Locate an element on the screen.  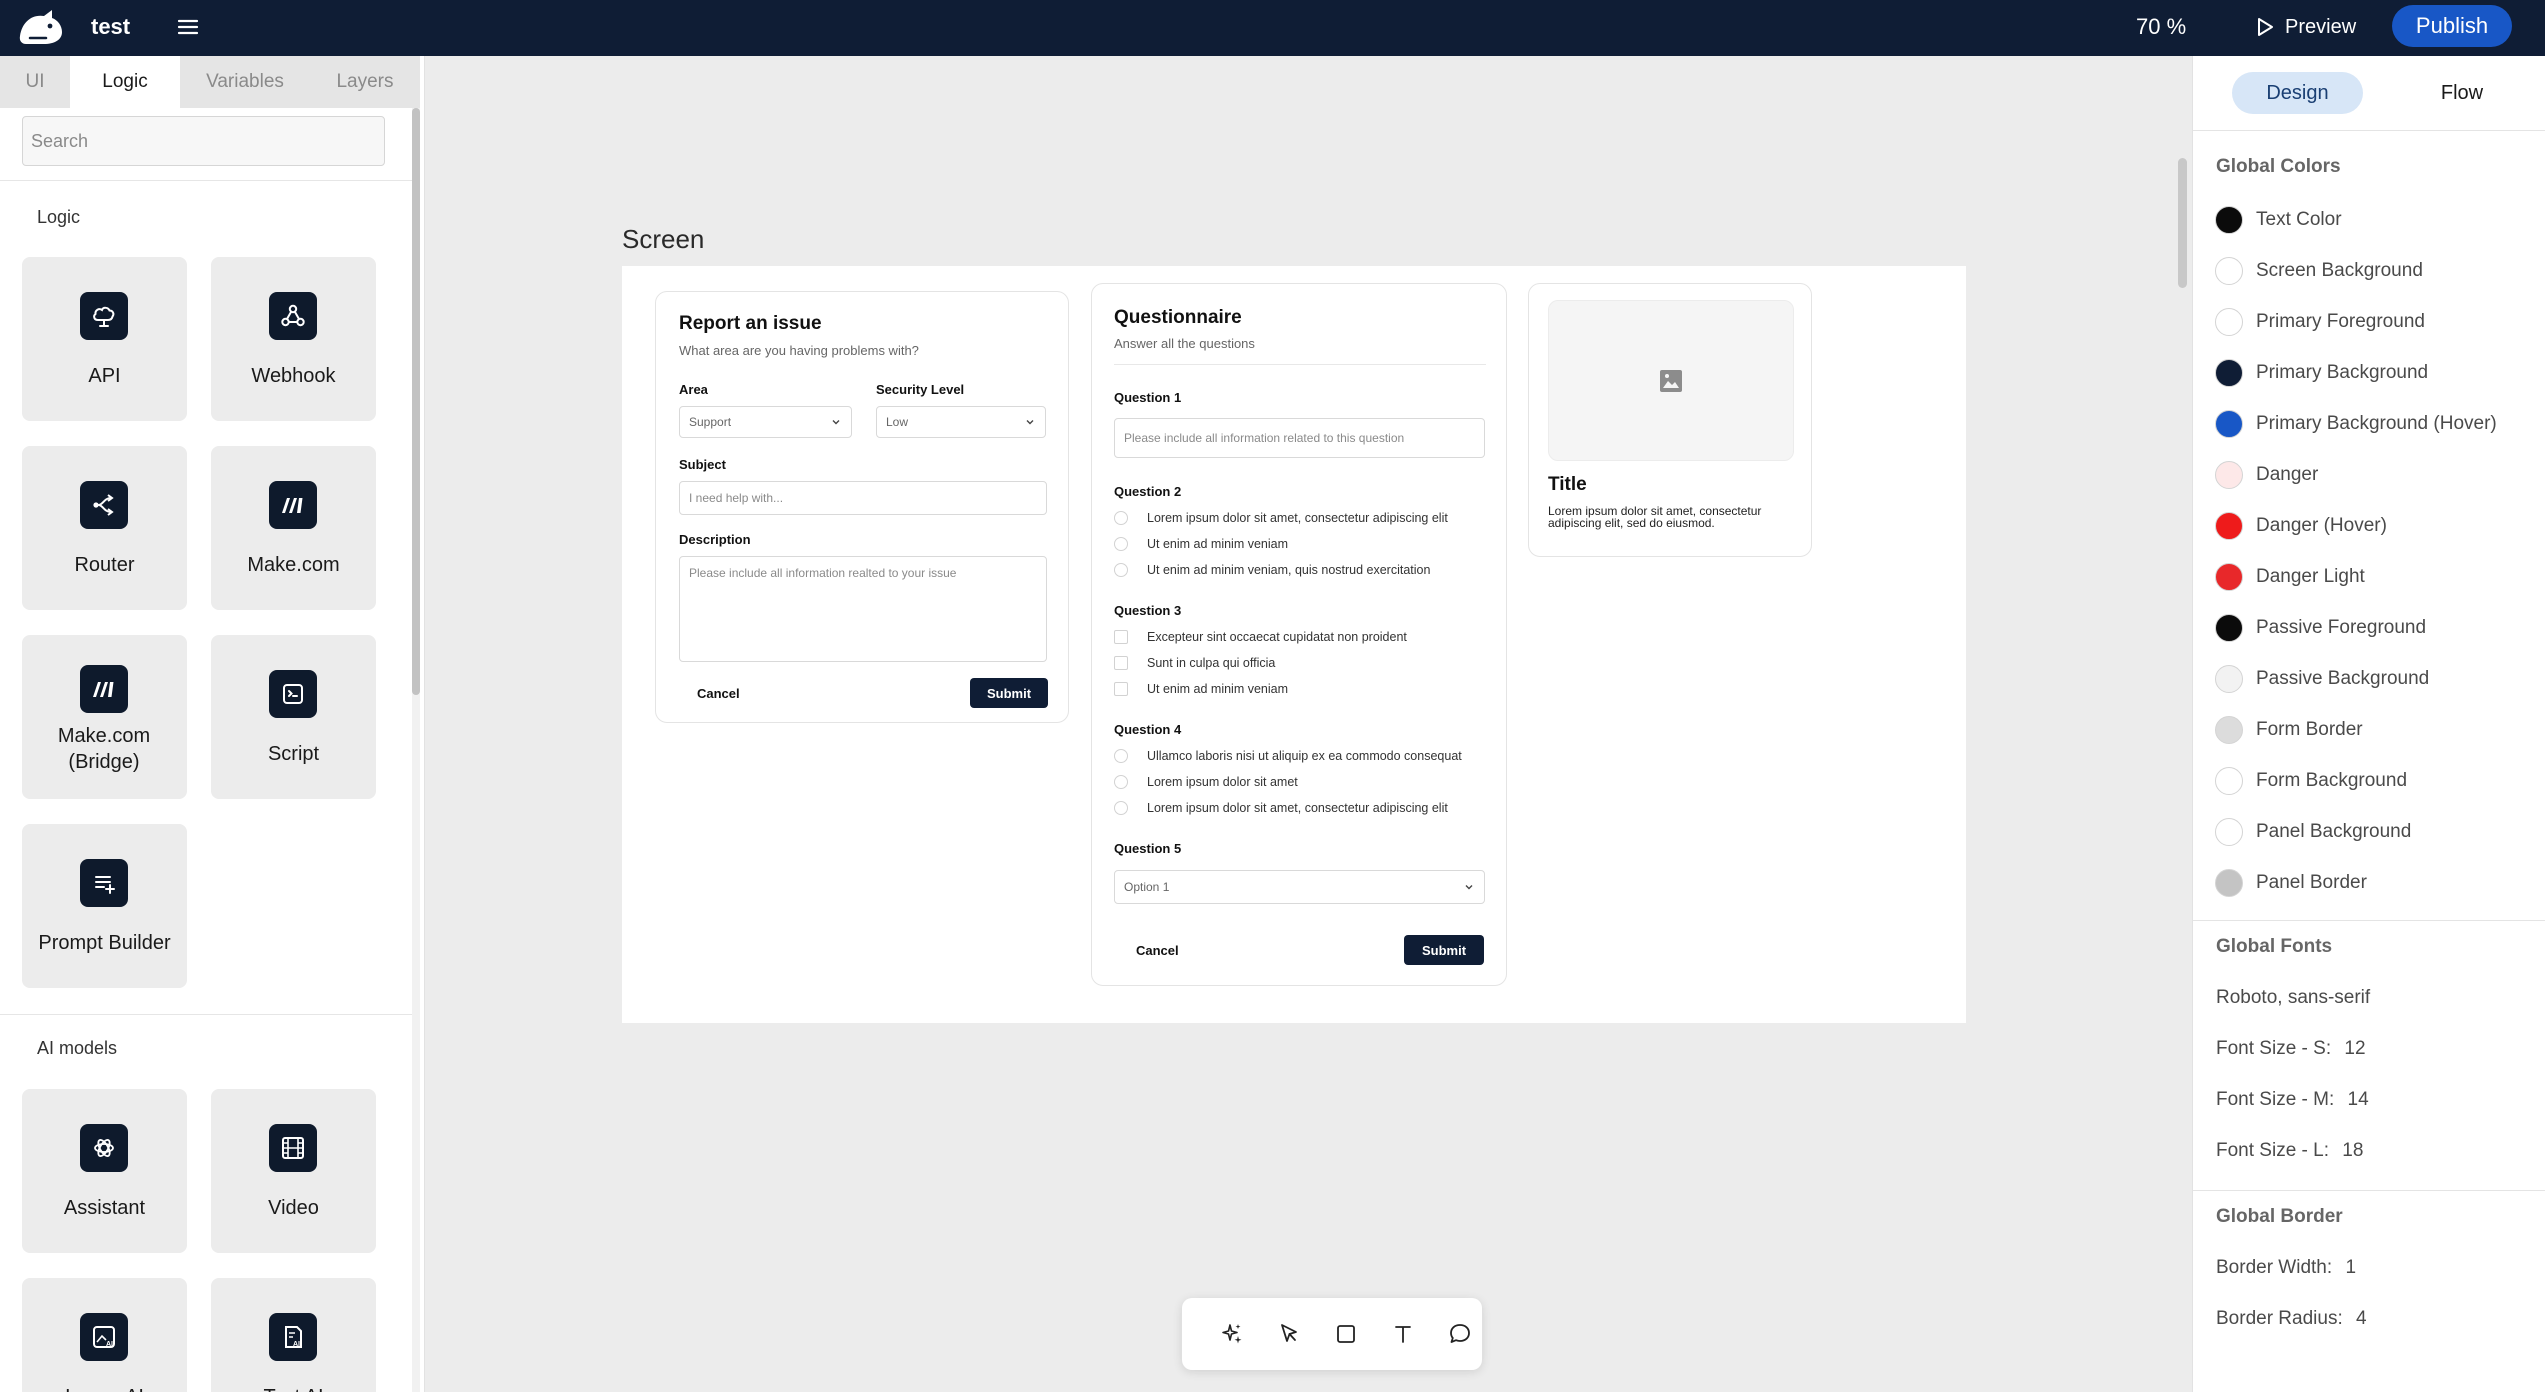
text-icon is located at coordinates (1403, 1334).